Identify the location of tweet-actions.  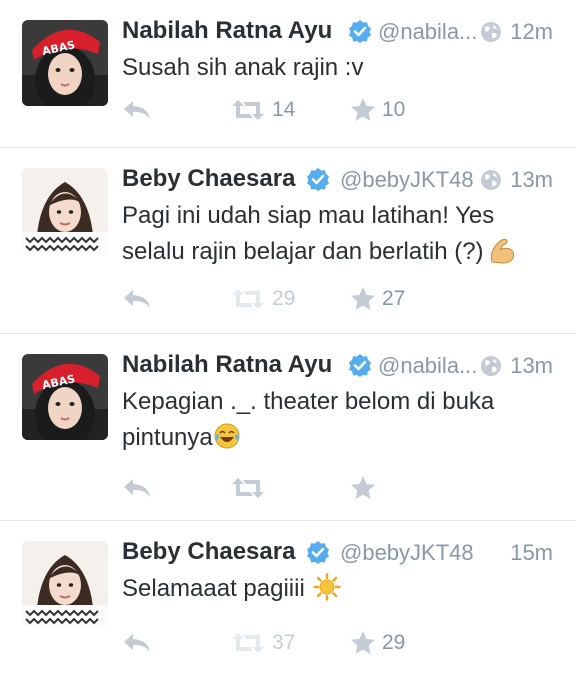
(337, 488).